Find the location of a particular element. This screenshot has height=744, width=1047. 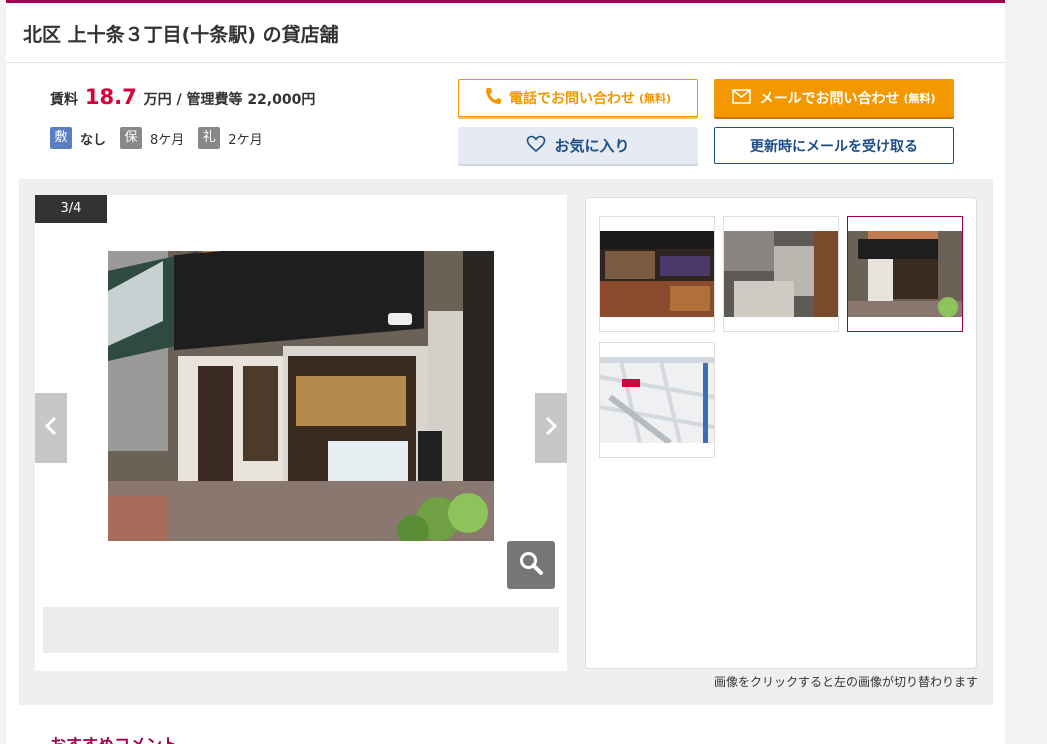

update-mail-label: 更新時にメールを受け取る is located at coordinates (834, 146).